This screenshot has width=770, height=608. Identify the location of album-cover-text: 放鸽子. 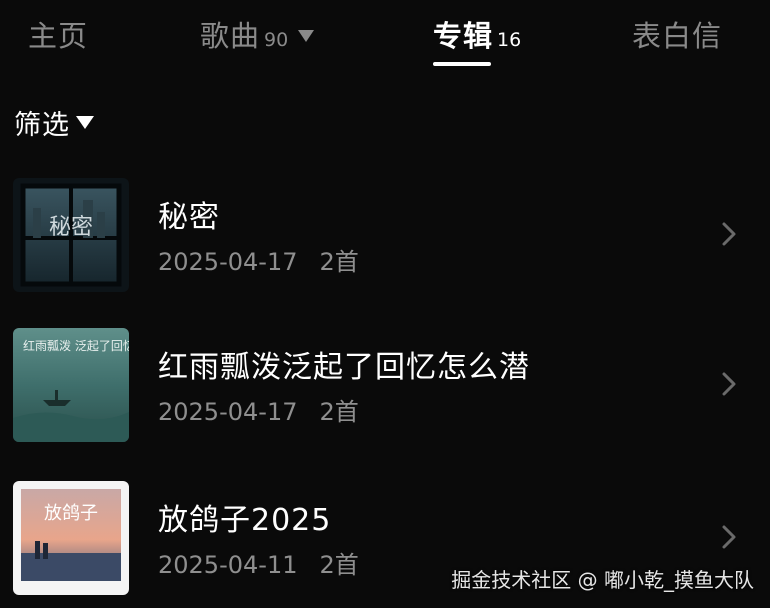
(71, 513).